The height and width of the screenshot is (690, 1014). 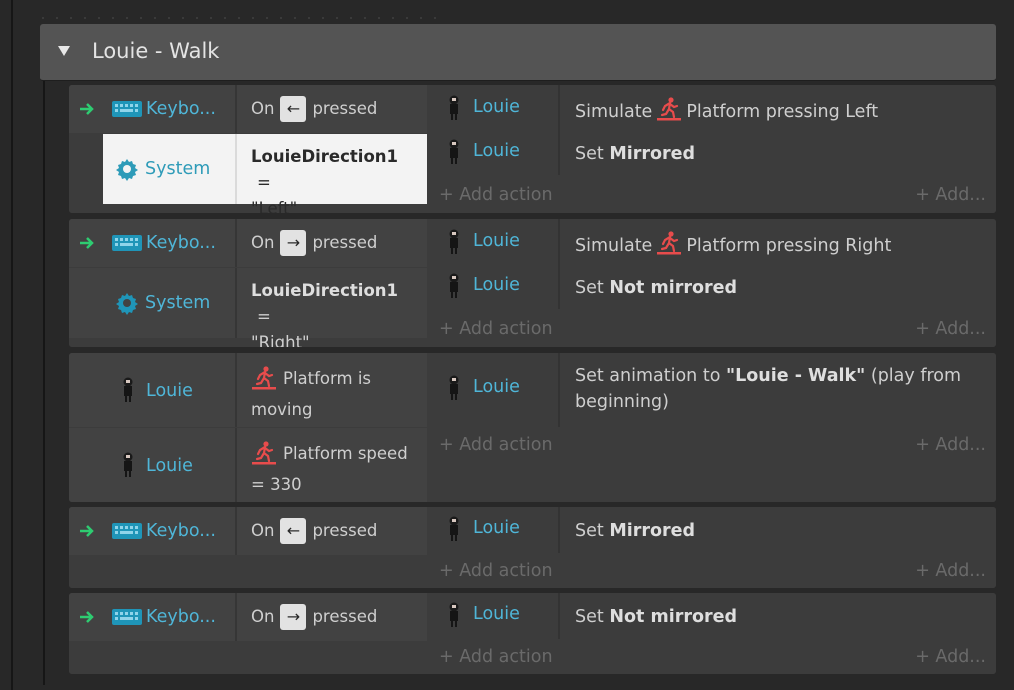 I want to click on condition-text: Platform speed = 330, so click(x=331, y=465).